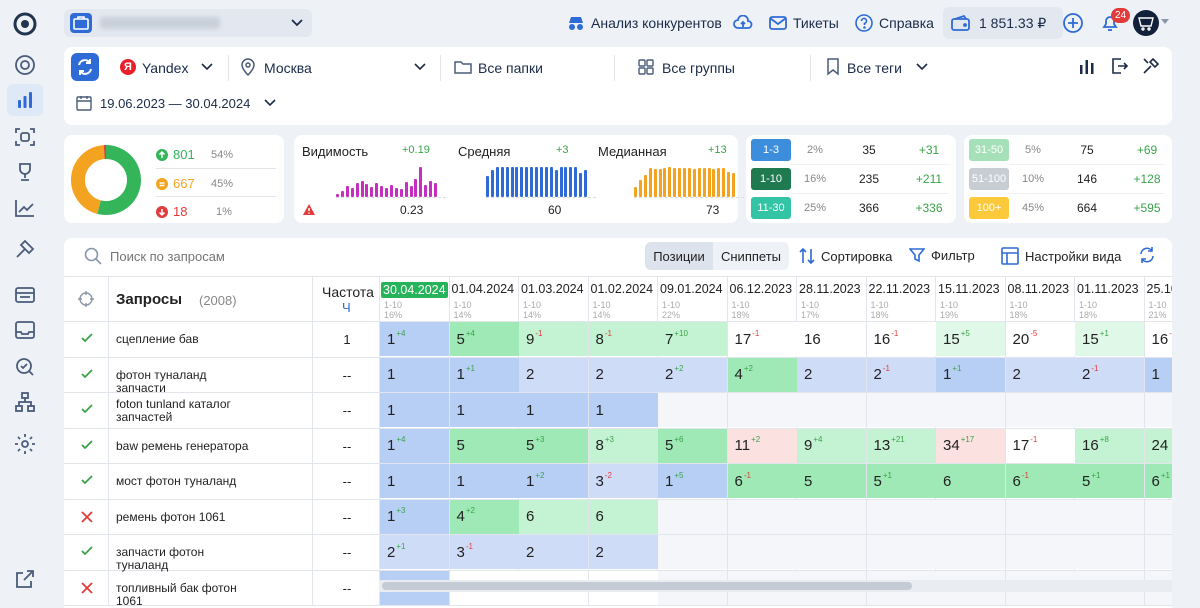 The width and height of the screenshot is (1200, 608). Describe the element at coordinates (743, 23) in the screenshot. I see `cloud-upload-button` at that location.